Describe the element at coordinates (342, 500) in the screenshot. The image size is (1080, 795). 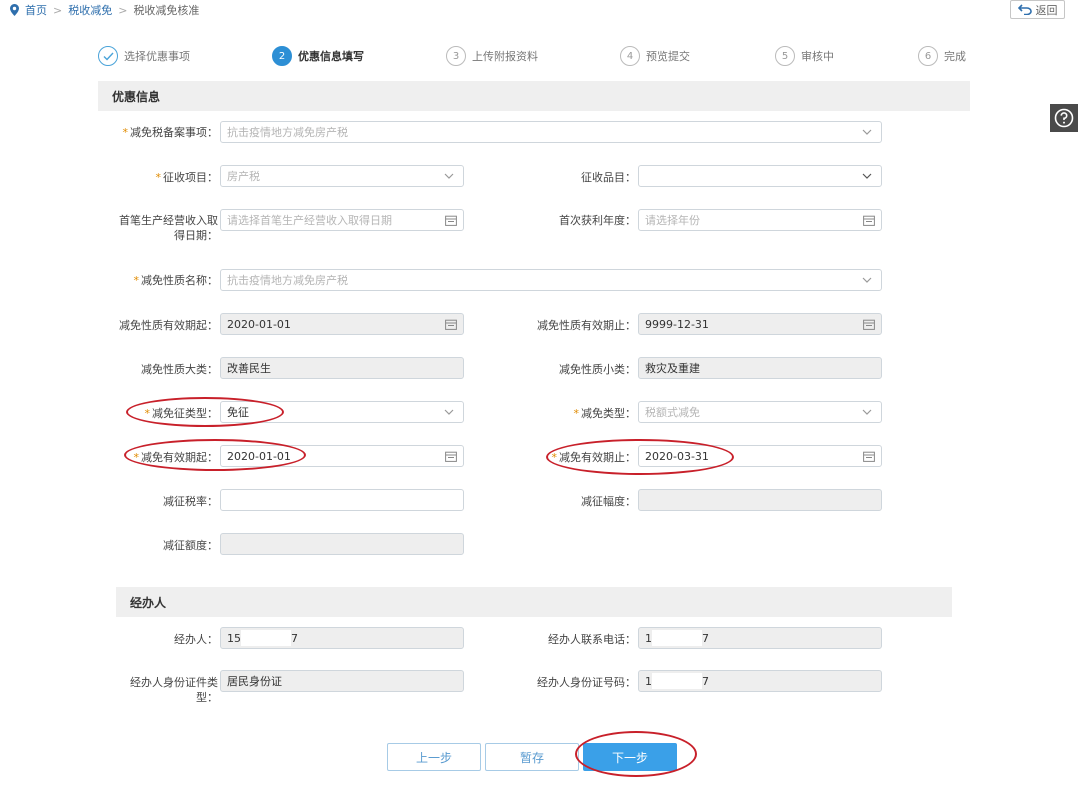
I see `tax-rate-input` at that location.